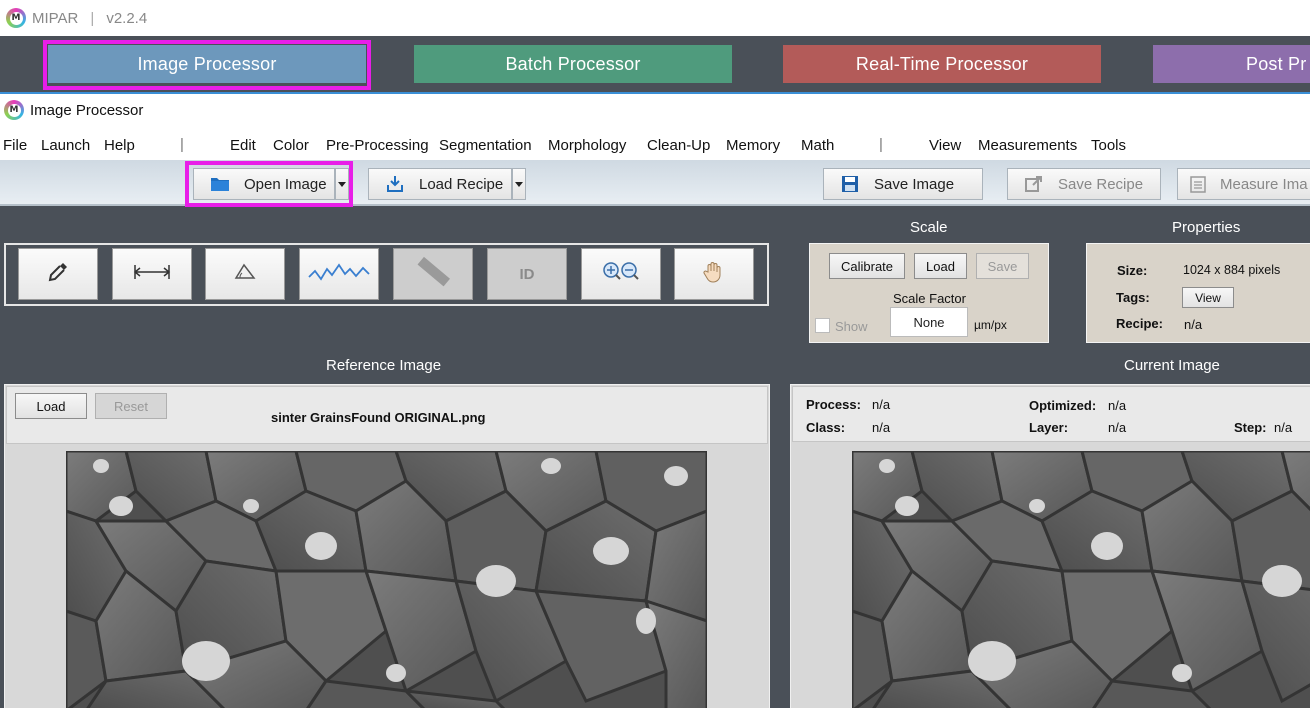  What do you see at coordinates (51, 406) in the screenshot?
I see `reference-load-button: Load` at bounding box center [51, 406].